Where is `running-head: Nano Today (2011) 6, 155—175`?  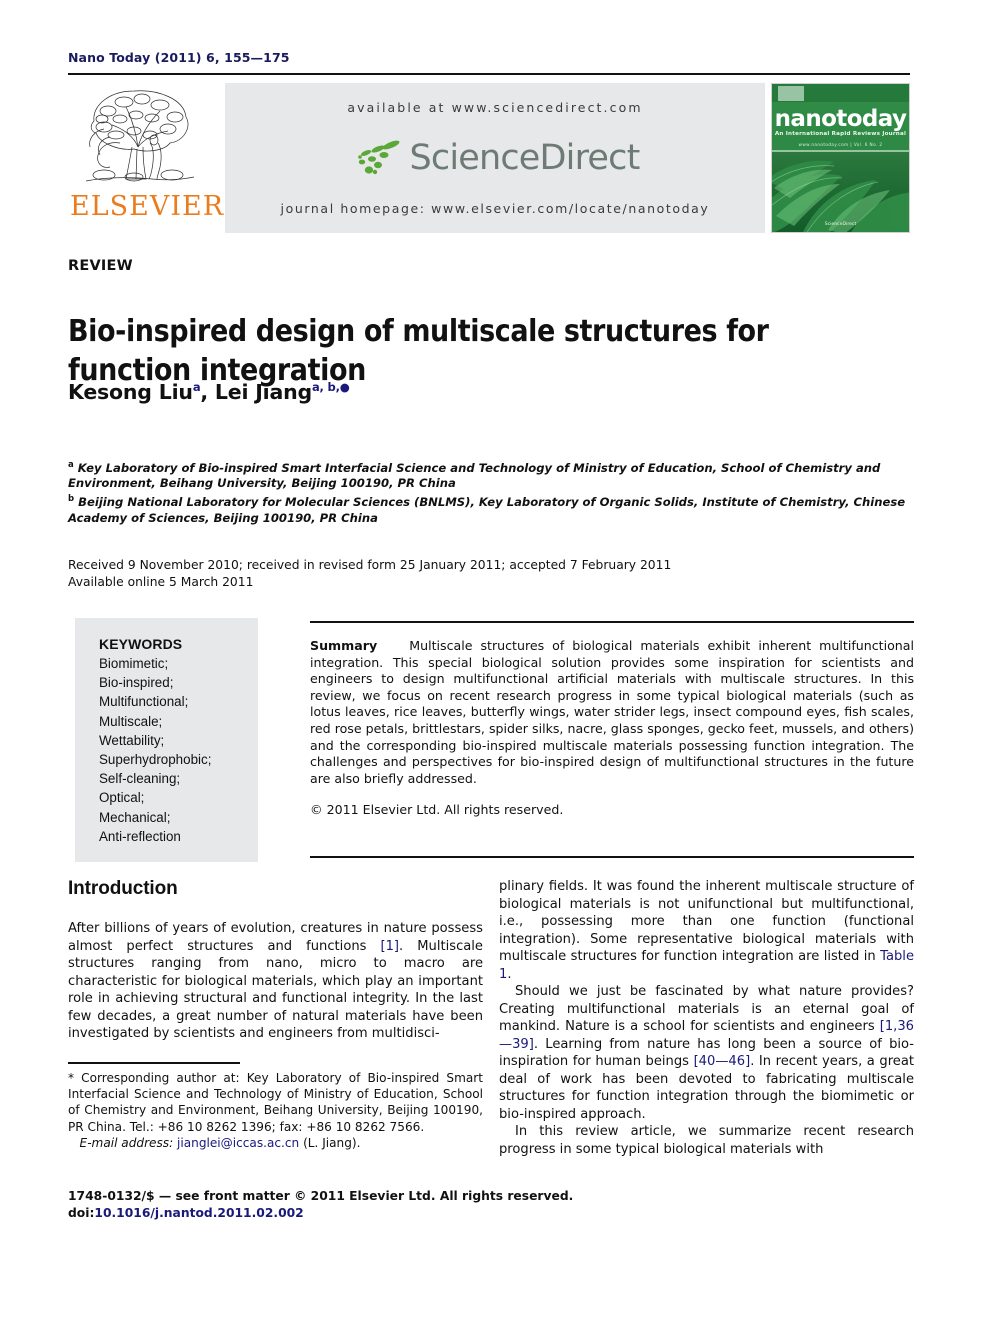 running-head: Nano Today (2011) 6, 155—175 is located at coordinates (179, 57).